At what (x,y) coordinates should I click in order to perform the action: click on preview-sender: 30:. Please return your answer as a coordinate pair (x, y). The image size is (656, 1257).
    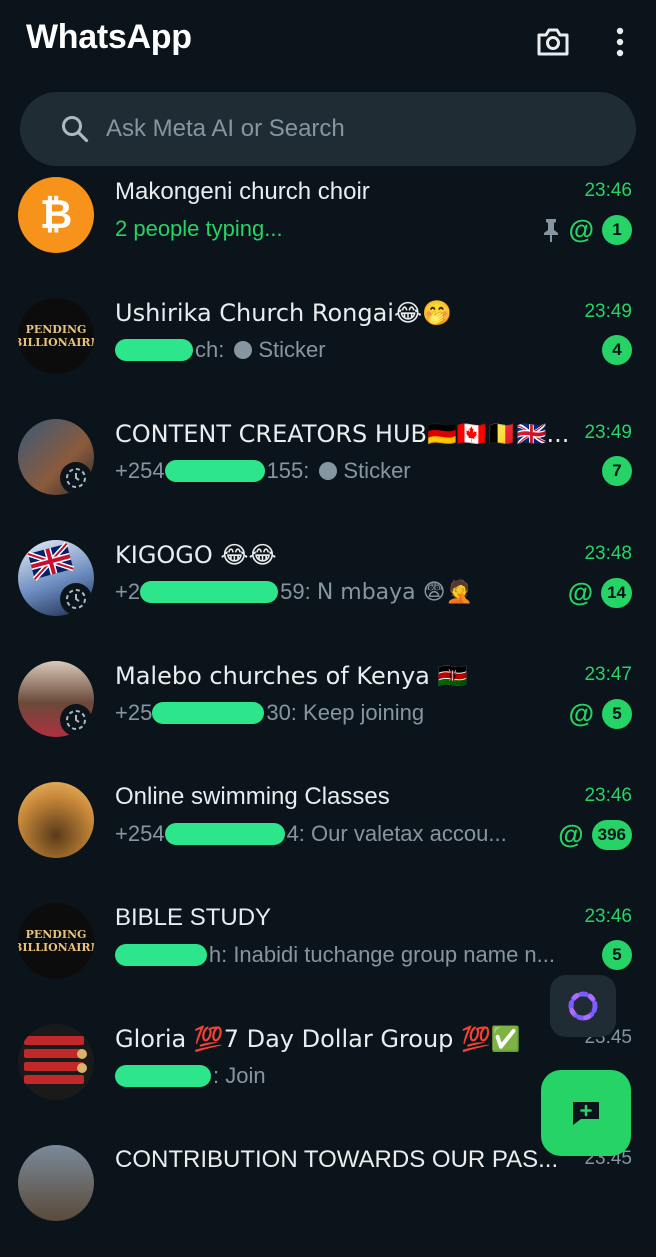
    Looking at the image, I should click on (281, 712).